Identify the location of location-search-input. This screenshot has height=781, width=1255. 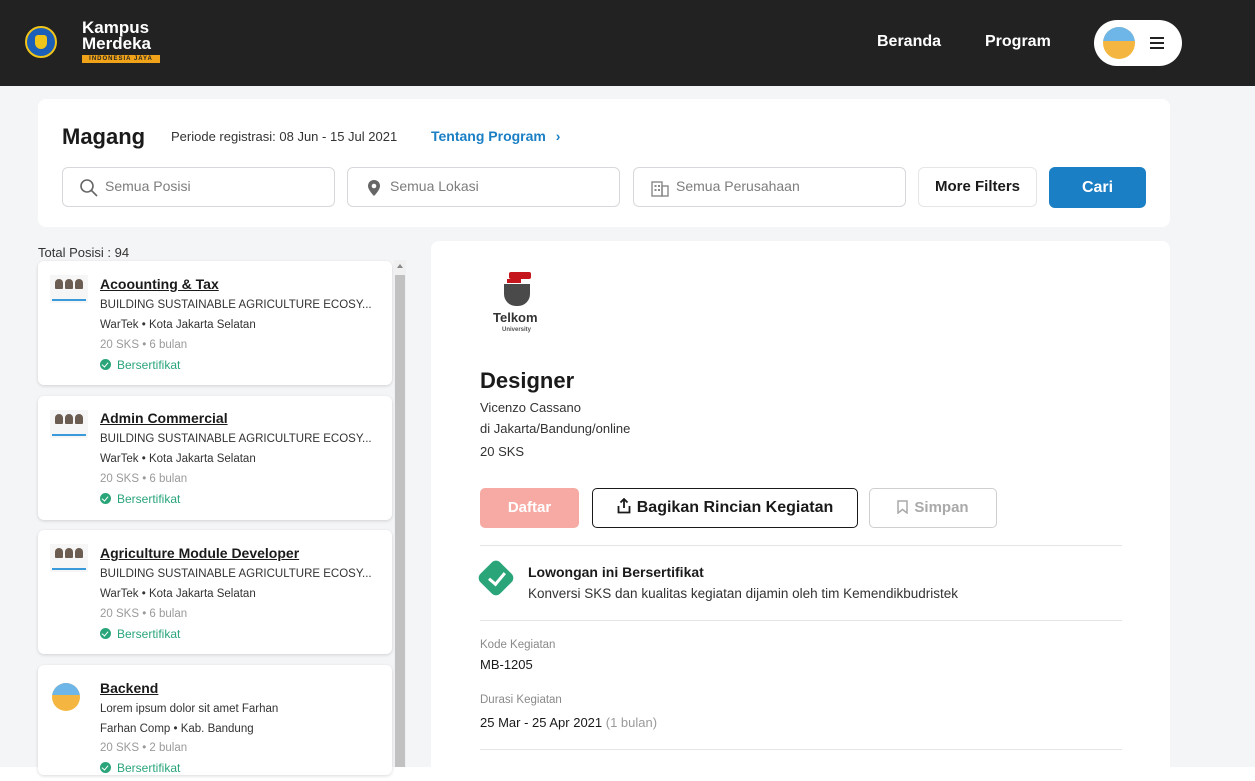
(490, 186).